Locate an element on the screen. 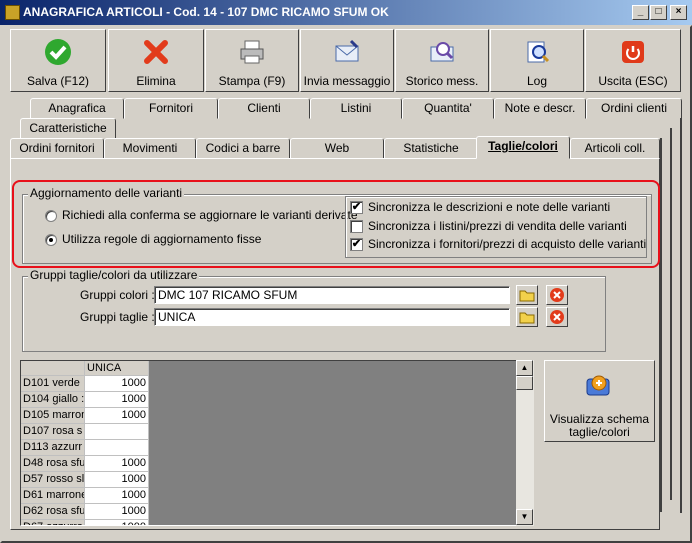 The height and width of the screenshot is (543, 692). message-history-label: Storico mess. is located at coordinates (442, 81).